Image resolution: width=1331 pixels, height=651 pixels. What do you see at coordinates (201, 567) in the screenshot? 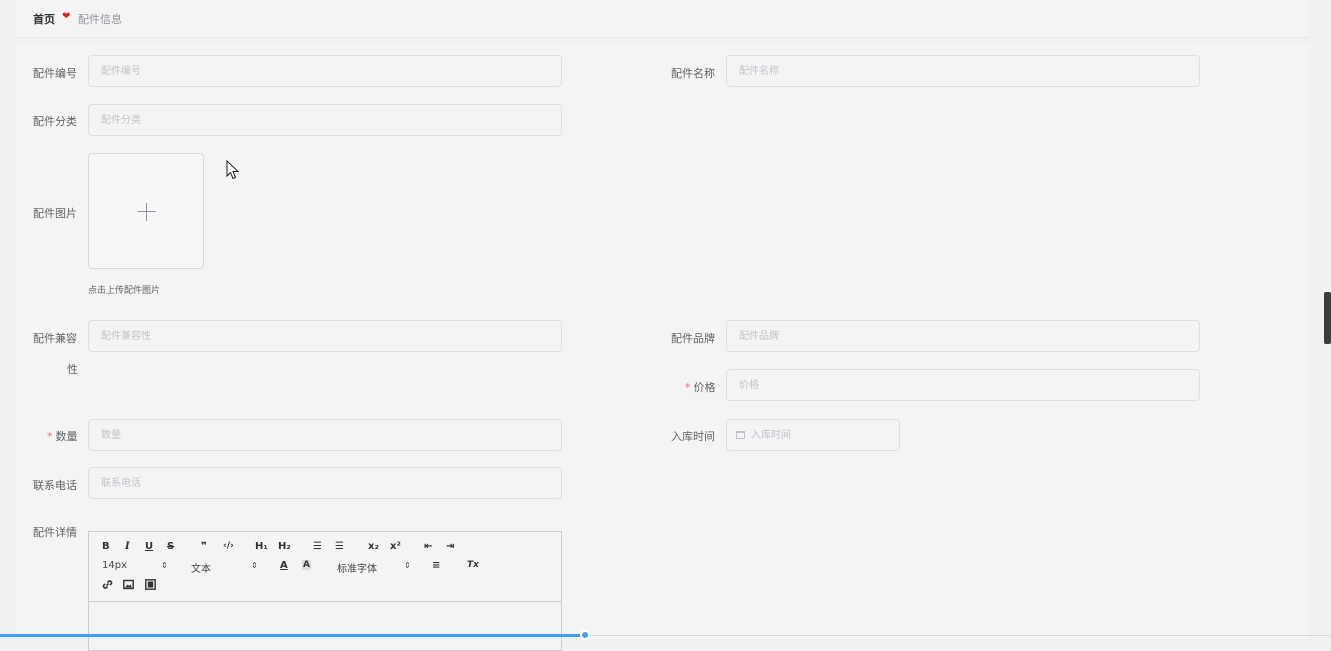
I see `header-select: 文本` at bounding box center [201, 567].